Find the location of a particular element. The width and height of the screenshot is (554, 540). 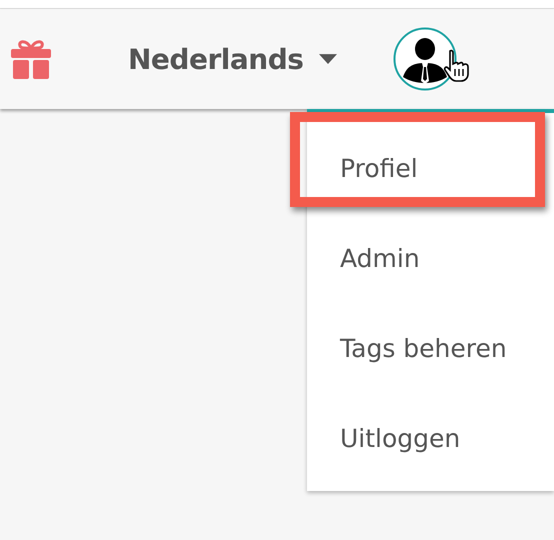

menu-item: Uitloggen is located at coordinates (430, 438).